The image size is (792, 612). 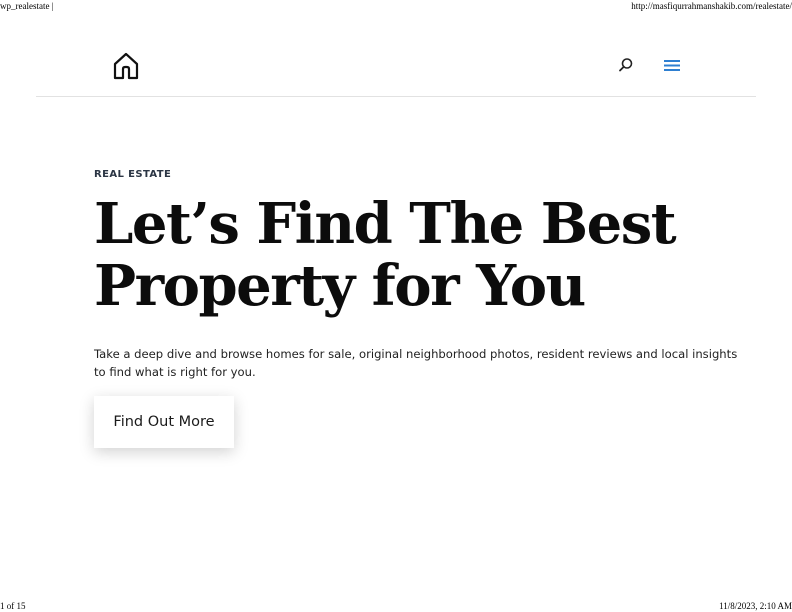 I want to click on search-button, so click(x=626, y=65).